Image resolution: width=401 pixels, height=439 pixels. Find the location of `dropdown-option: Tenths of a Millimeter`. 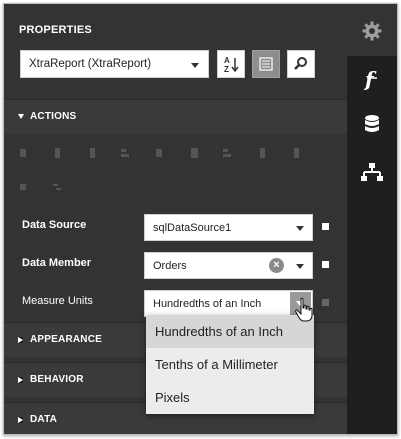

dropdown-option: Tenths of a Millimeter is located at coordinates (230, 364).